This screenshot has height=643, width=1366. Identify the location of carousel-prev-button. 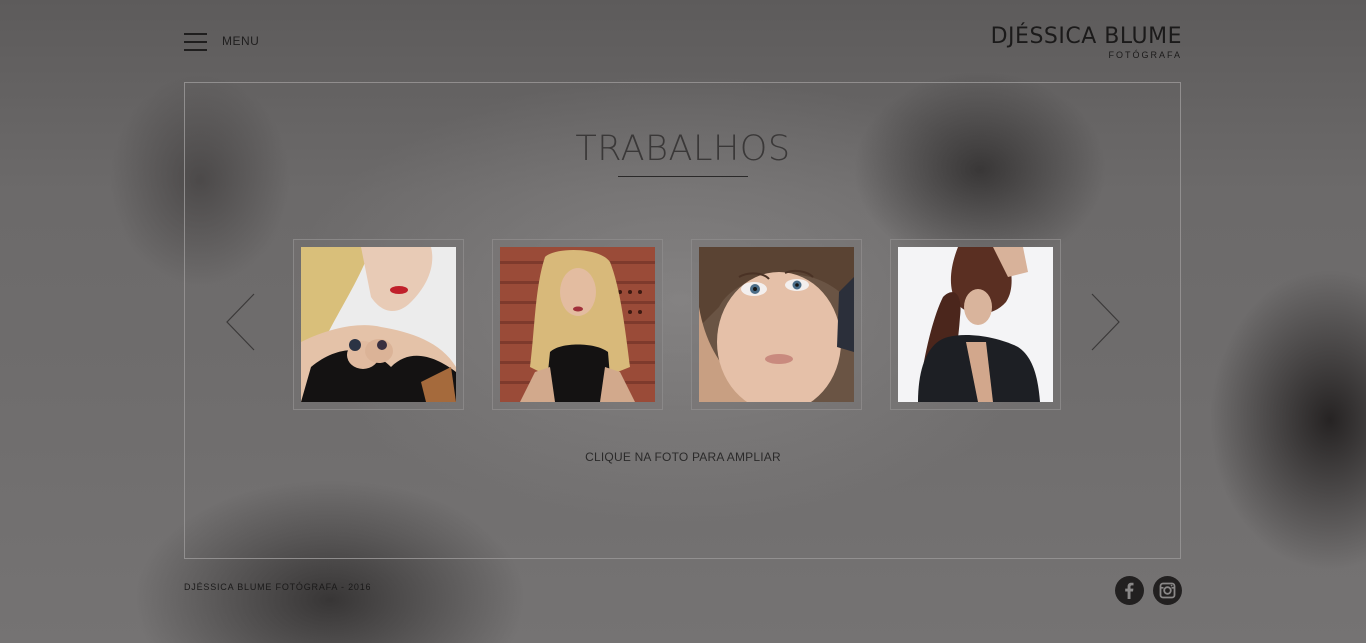
(240, 322).